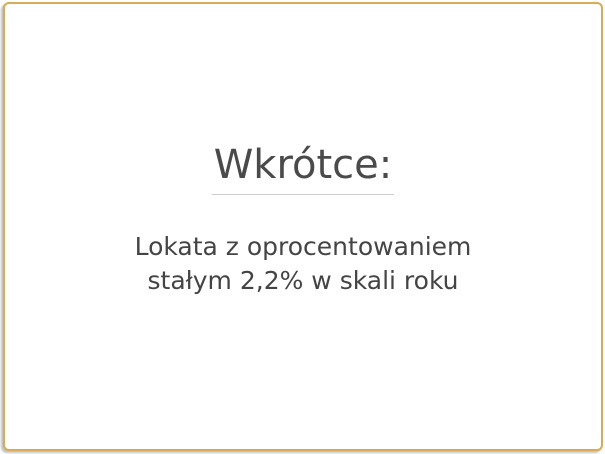  Describe the element at coordinates (303, 246) in the screenshot. I see `description-line-1: Lokata z oprocentowaniem` at that location.